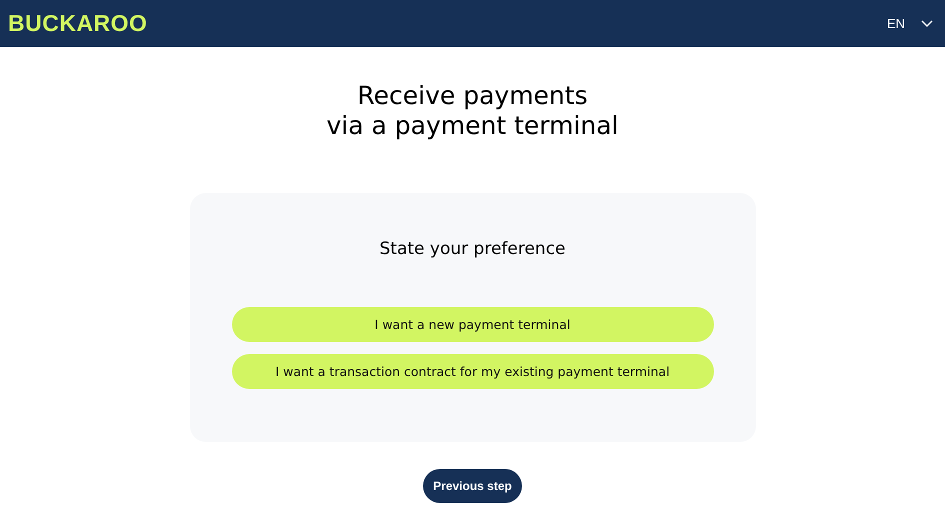  I want to click on previous-step-button: Previous step, so click(472, 486).